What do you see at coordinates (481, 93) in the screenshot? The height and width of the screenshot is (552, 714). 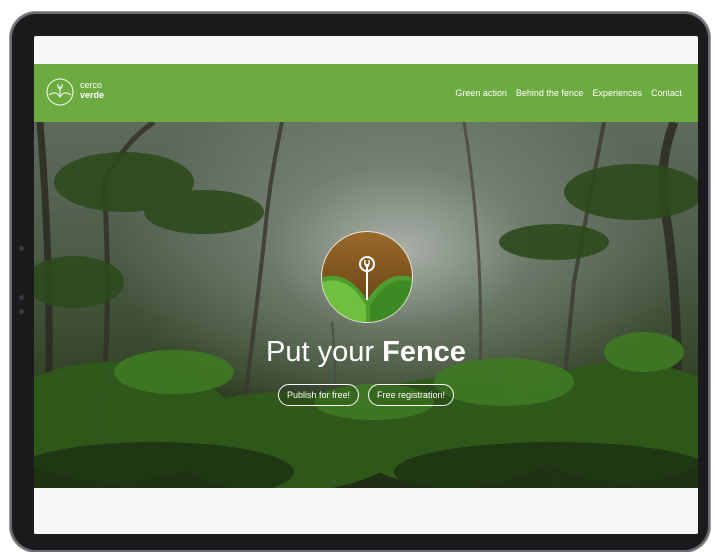 I see `nav-green-action: Green action` at bounding box center [481, 93].